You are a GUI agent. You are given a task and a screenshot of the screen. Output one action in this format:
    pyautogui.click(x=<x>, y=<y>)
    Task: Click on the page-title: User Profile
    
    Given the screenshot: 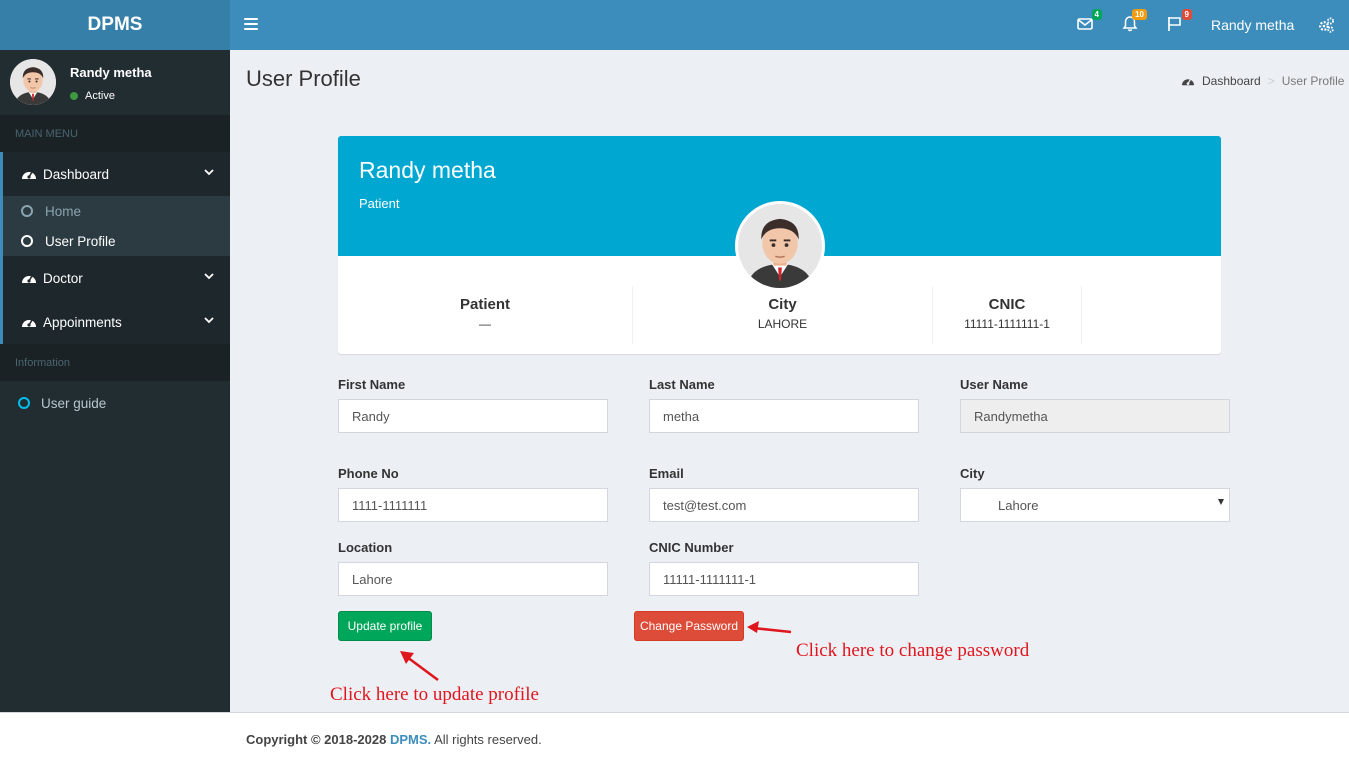 What is the action you would take?
    pyautogui.click(x=303, y=78)
    